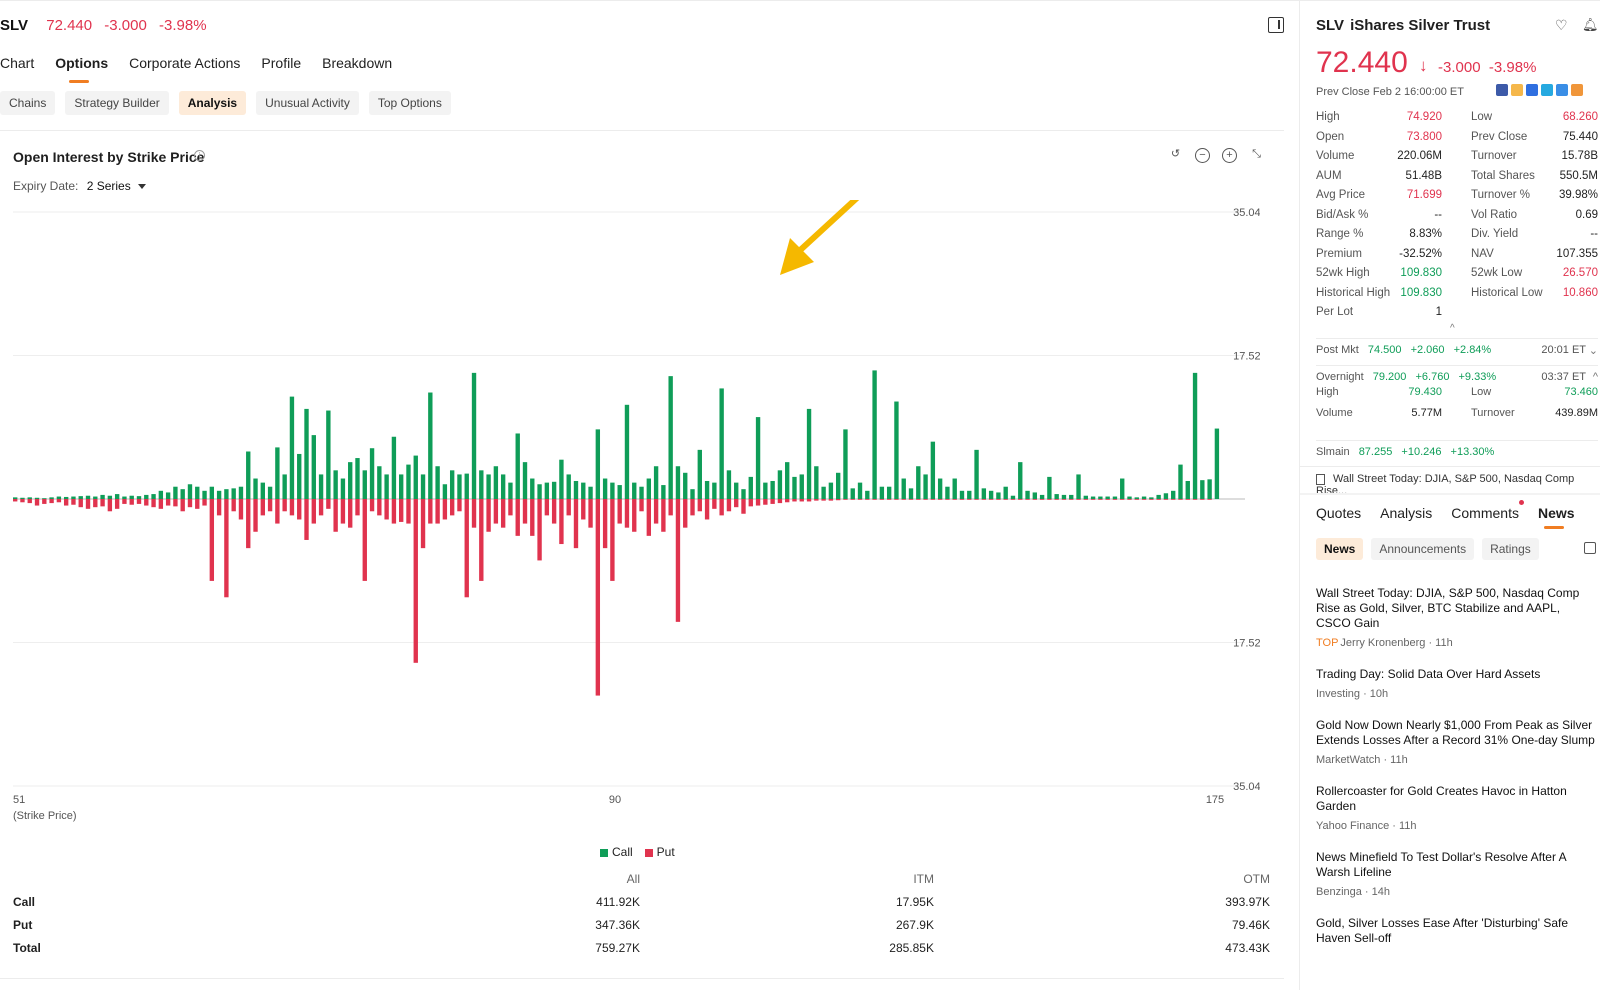 Image resolution: width=1600 pixels, height=990 pixels. What do you see at coordinates (1595, 377) in the screenshot?
I see `chevron-up-icon: ^` at bounding box center [1595, 377].